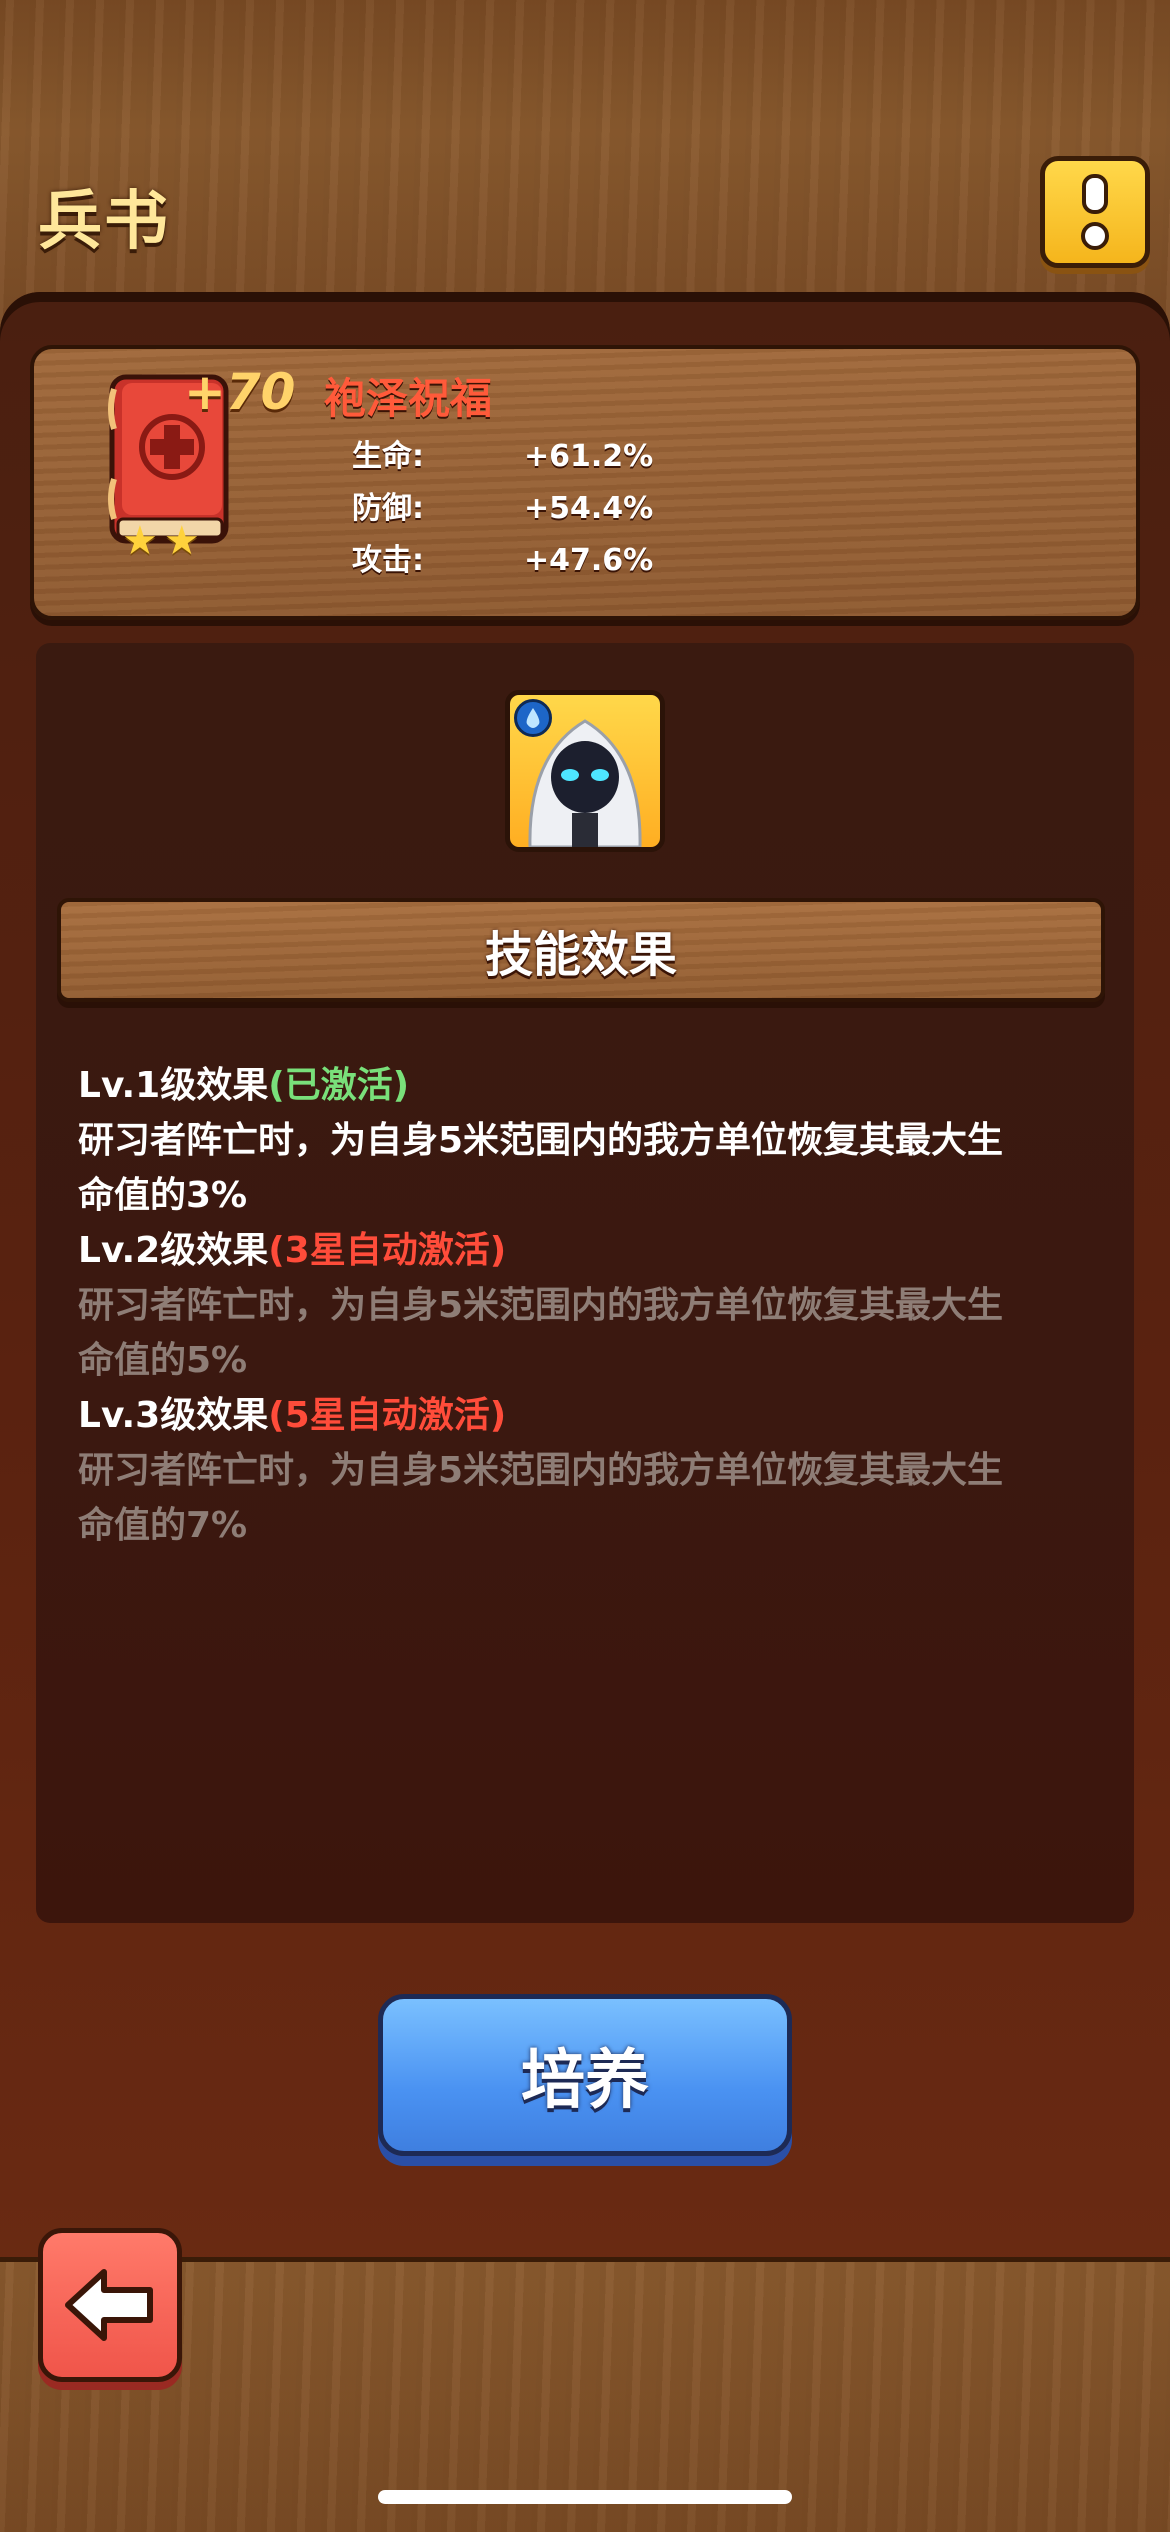  What do you see at coordinates (533, 718) in the screenshot?
I see `water-drop-icon` at bounding box center [533, 718].